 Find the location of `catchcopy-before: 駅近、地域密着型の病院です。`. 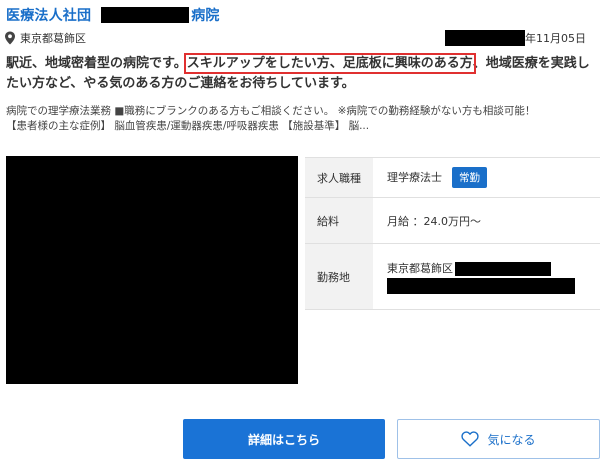

catchcopy-before: 駅近、地域密着型の病院です。 is located at coordinates (96, 63).